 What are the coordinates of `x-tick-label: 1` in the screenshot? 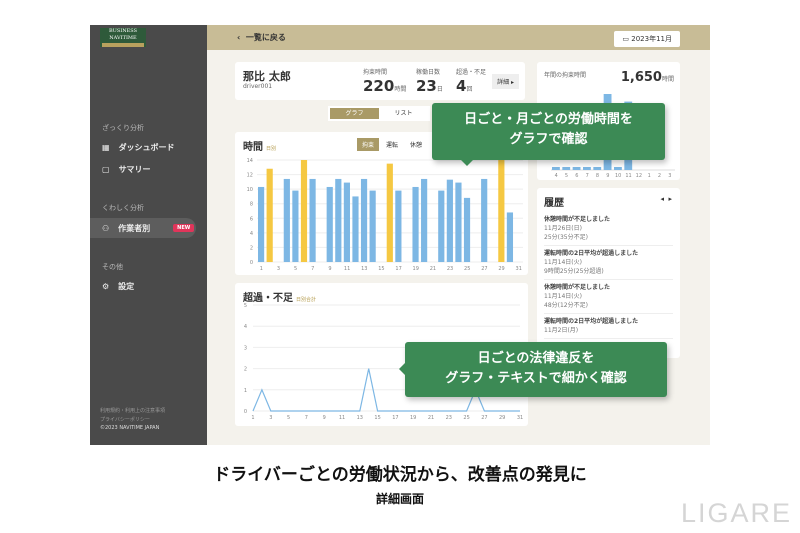 It's located at (261, 269).